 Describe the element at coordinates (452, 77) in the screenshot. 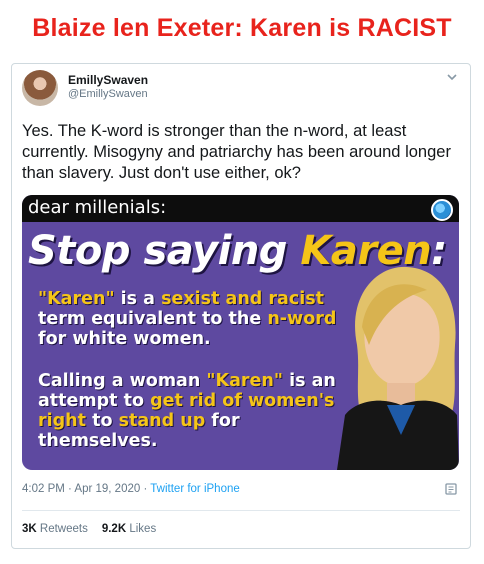

I see `chevron-down-icon` at that location.